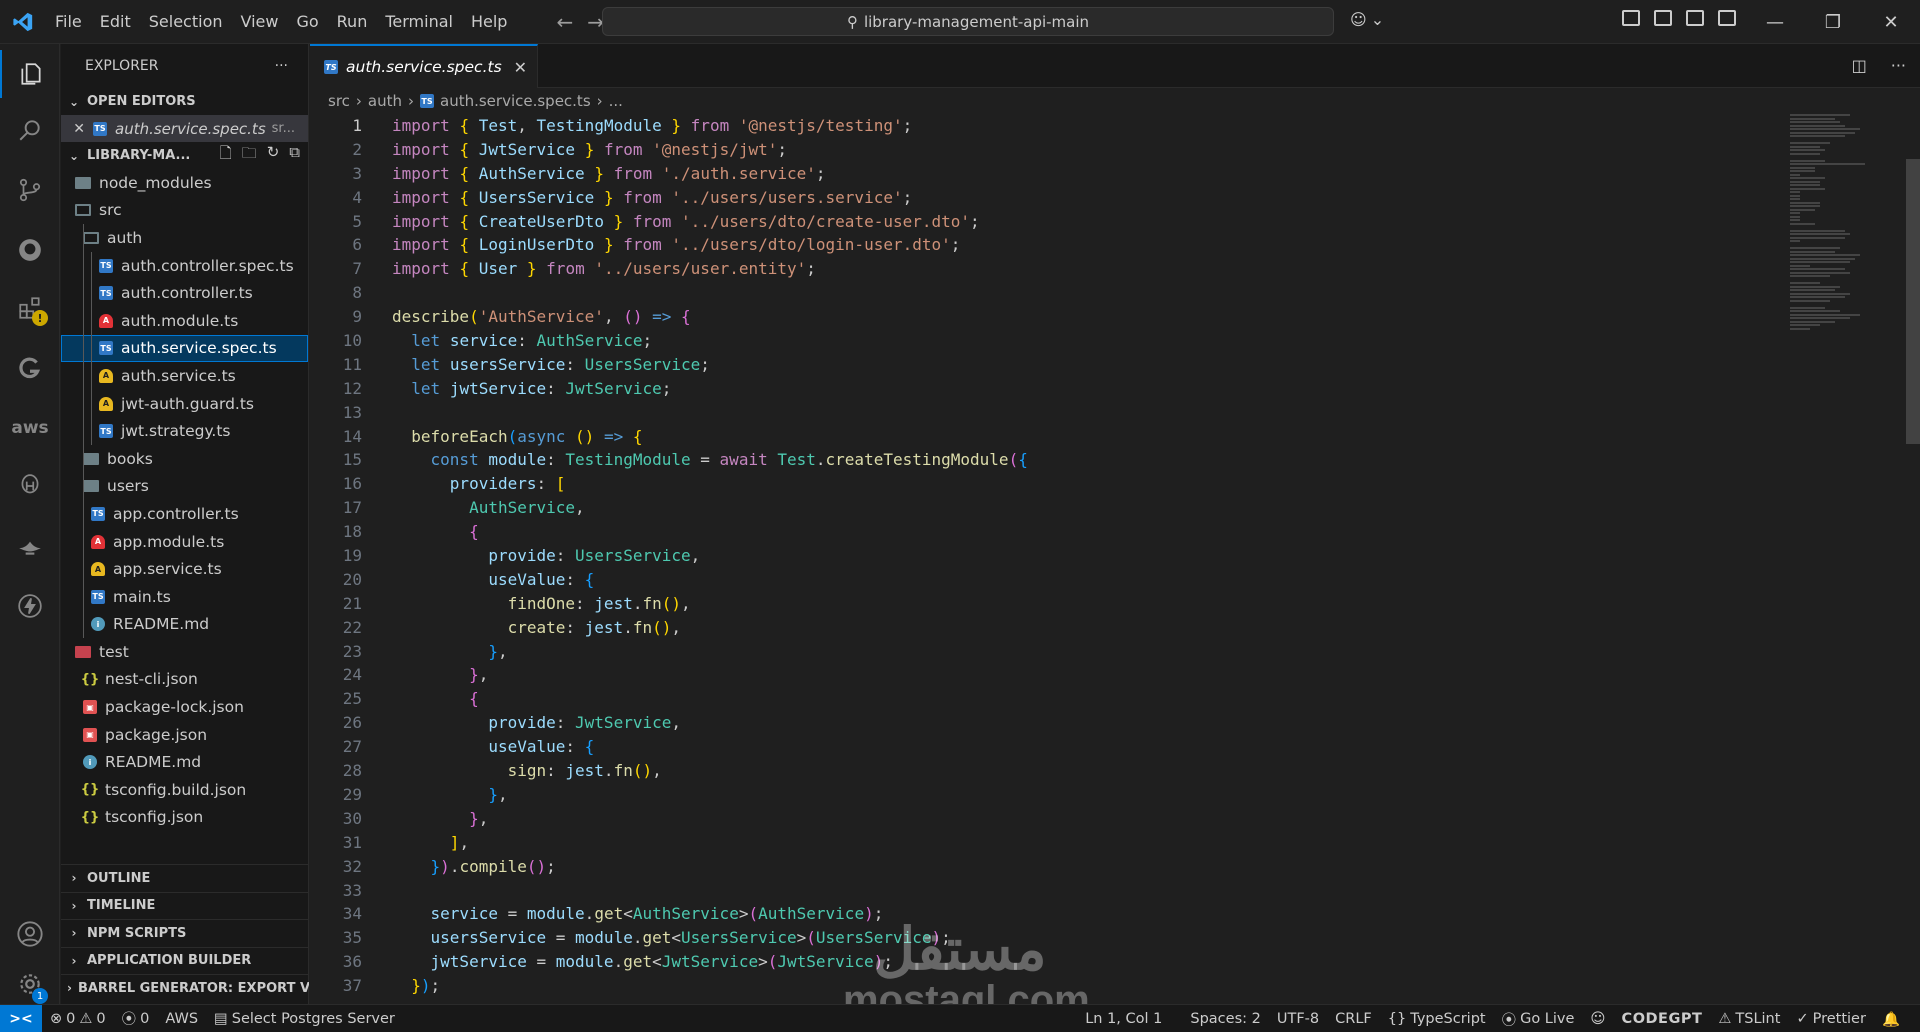 The width and height of the screenshot is (1920, 1032). Describe the element at coordinates (1820, 272) in the screenshot. I see `minimap-line` at that location.